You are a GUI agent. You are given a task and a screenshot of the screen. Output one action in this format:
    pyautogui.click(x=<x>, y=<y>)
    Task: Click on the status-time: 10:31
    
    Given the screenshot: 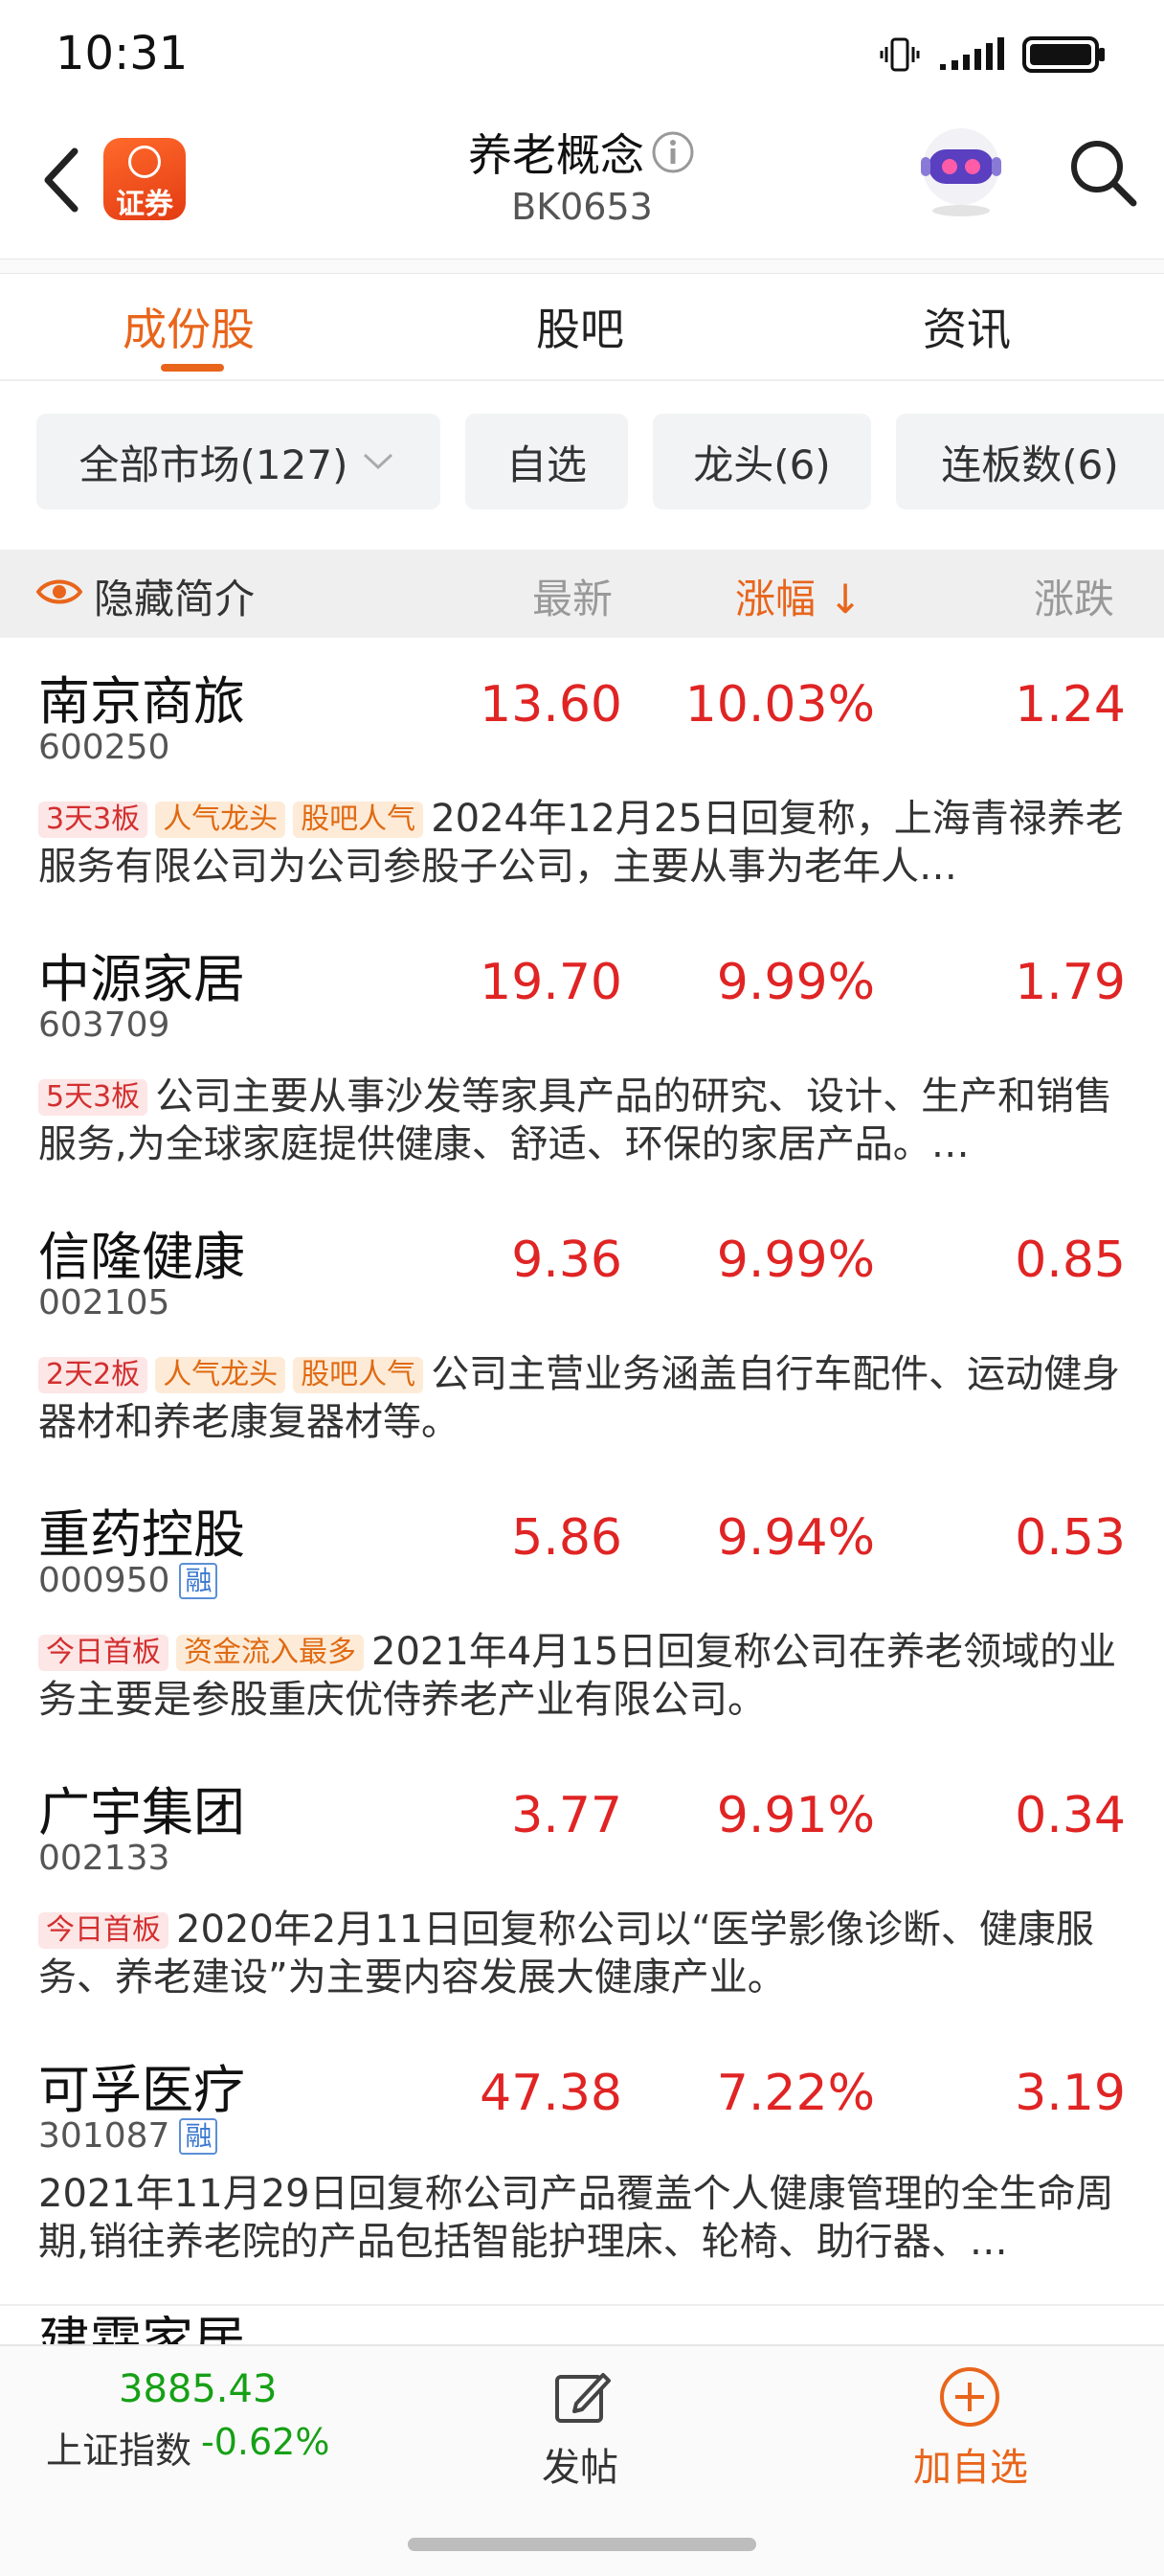 What is the action you would take?
    pyautogui.click(x=123, y=53)
    